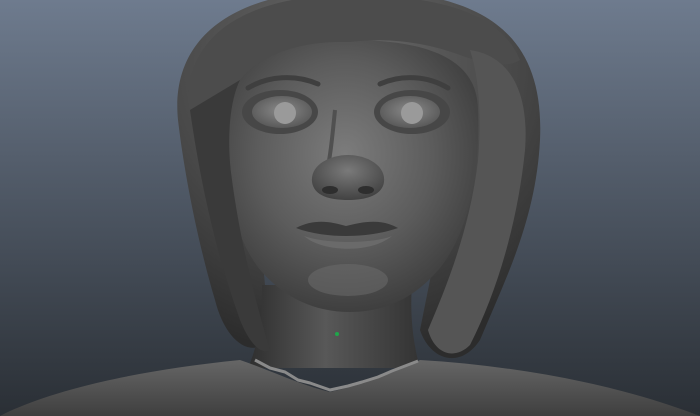  What do you see at coordinates (330, 190) in the screenshot?
I see `nostril-left` at bounding box center [330, 190].